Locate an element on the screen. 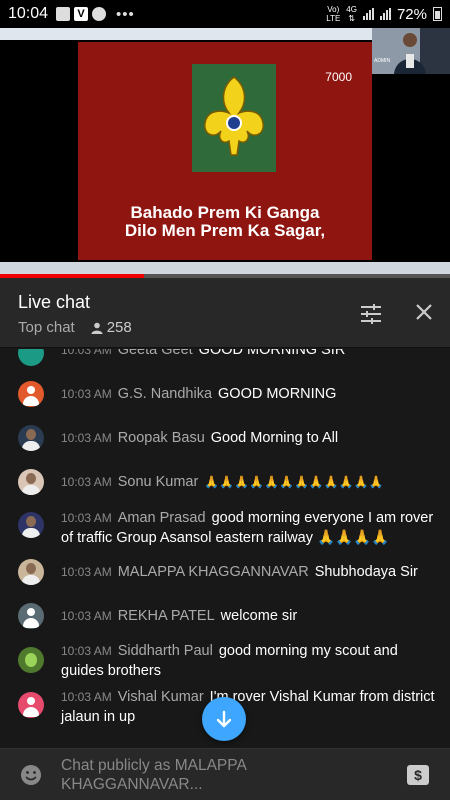 The image size is (450, 800). shared-window-taskbar is located at coordinates (225, 268).